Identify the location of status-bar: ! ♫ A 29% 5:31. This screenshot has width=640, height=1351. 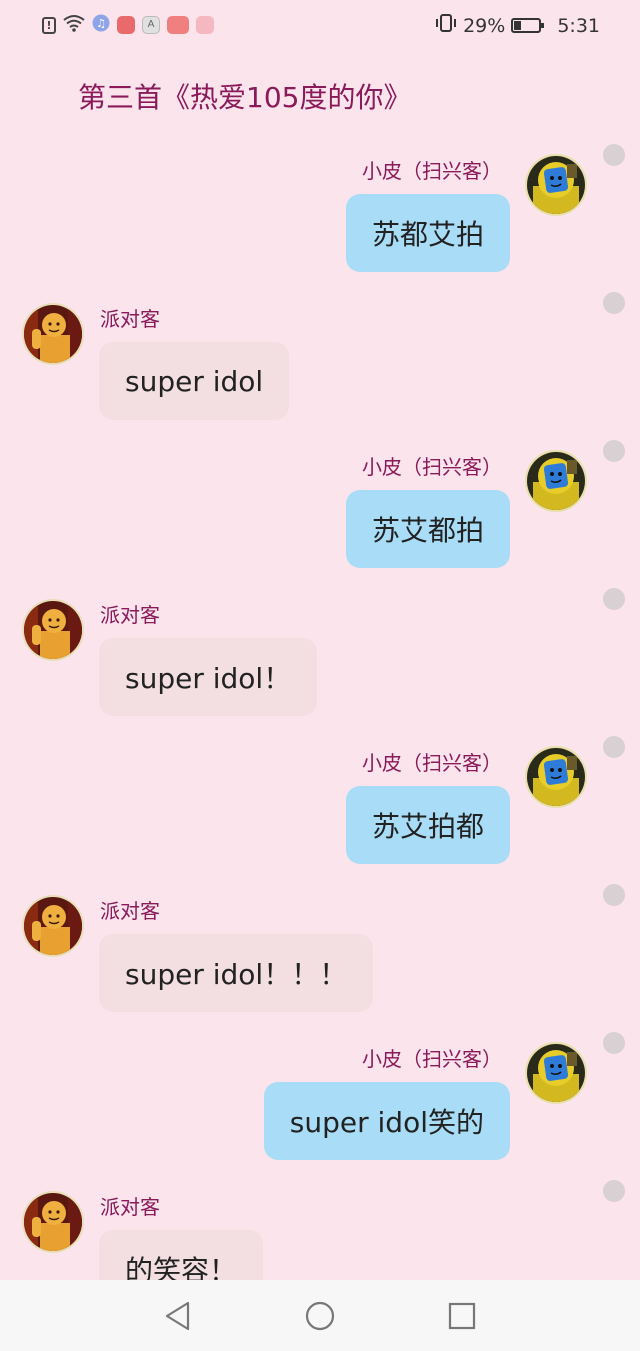
(320, 26).